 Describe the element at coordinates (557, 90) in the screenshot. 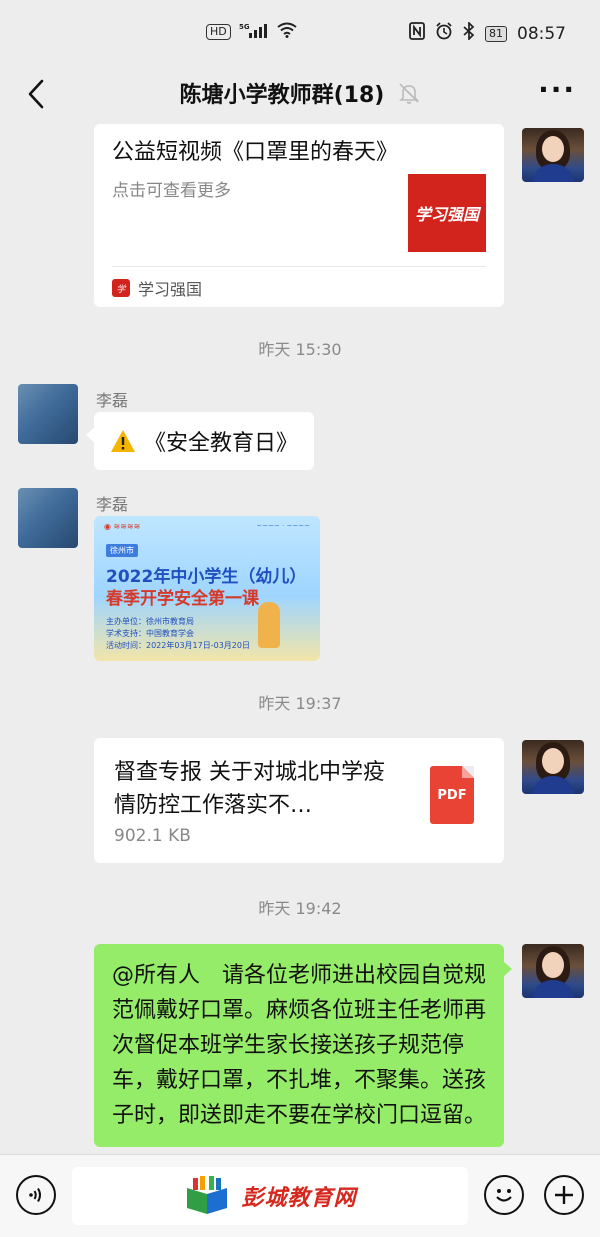

I see `more-options-button: ···` at that location.